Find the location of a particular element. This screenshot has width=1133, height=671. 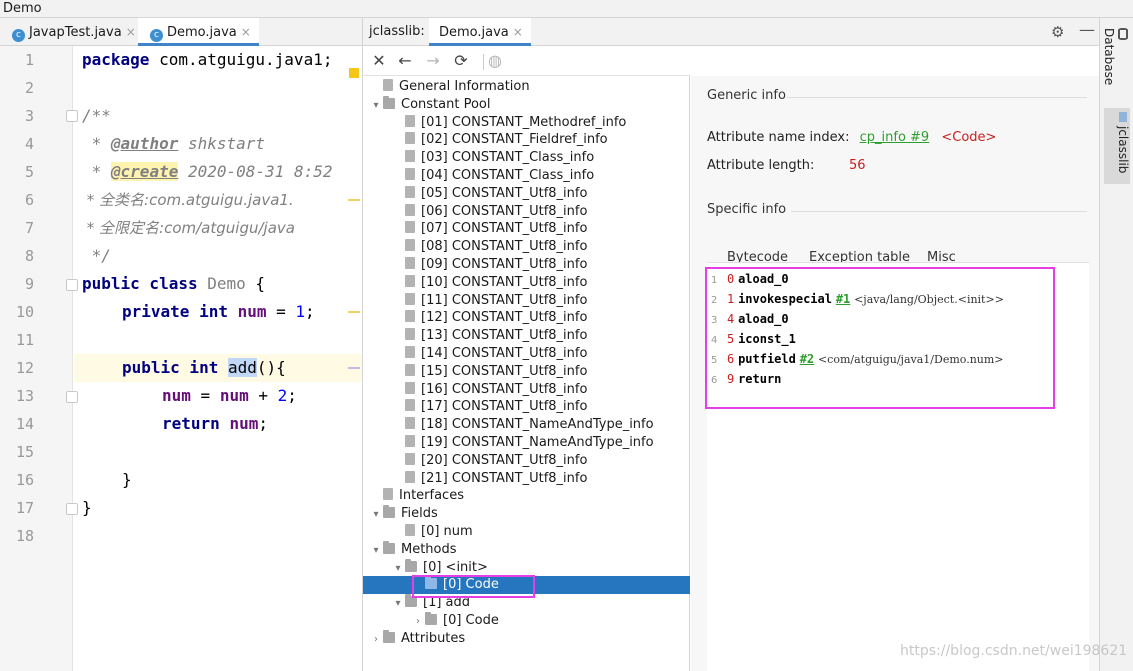

code-line: private int num = 1; is located at coordinates (218, 312).